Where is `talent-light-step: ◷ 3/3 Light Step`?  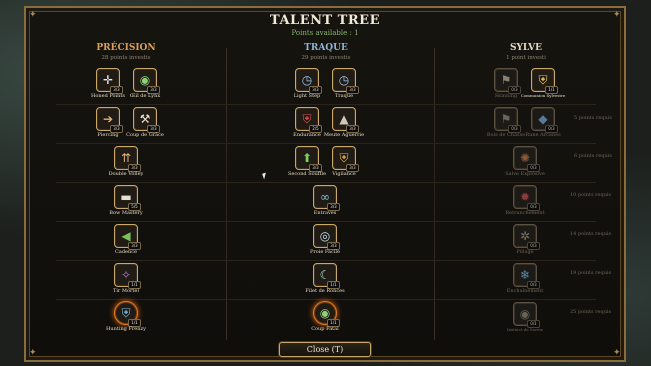 talent-light-step: ◷ 3/3 Light Step is located at coordinates (308, 83).